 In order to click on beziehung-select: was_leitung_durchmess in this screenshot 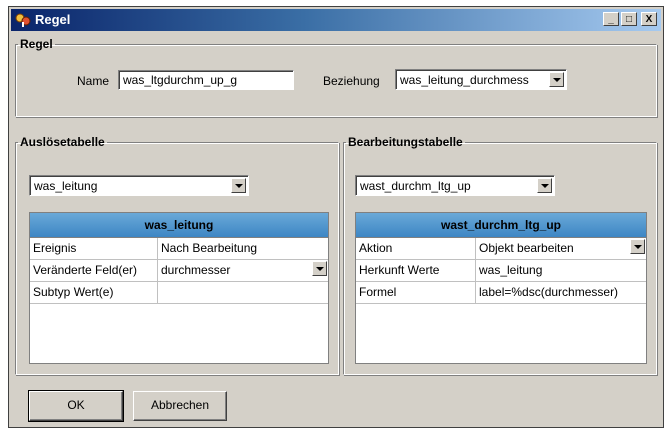, I will do `click(481, 79)`.